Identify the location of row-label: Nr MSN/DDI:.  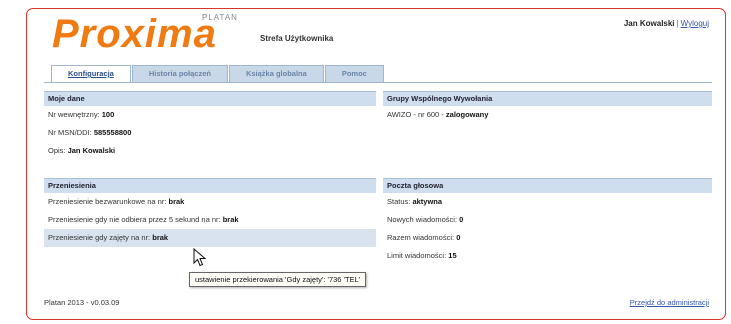
(71, 132).